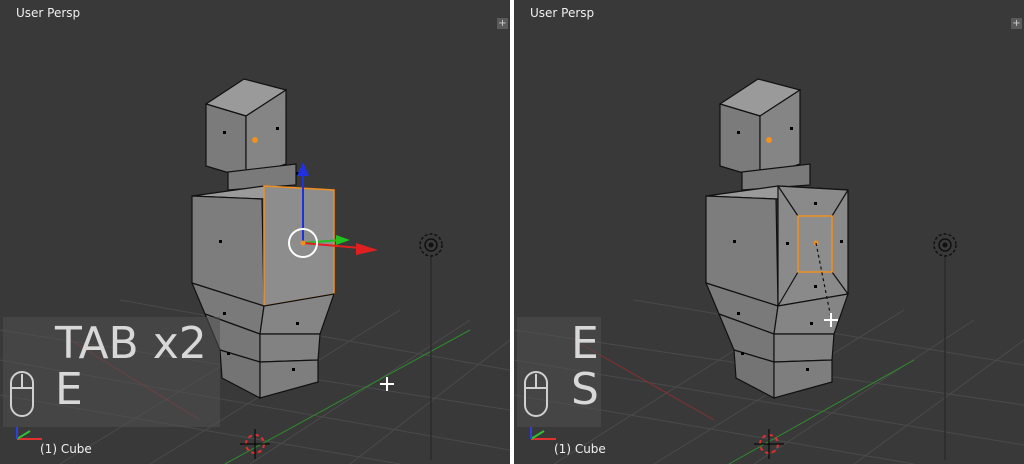 Image resolution: width=1024 pixels, height=464 pixels. What do you see at coordinates (559, 372) in the screenshot?
I see `key-overlay: E S` at bounding box center [559, 372].